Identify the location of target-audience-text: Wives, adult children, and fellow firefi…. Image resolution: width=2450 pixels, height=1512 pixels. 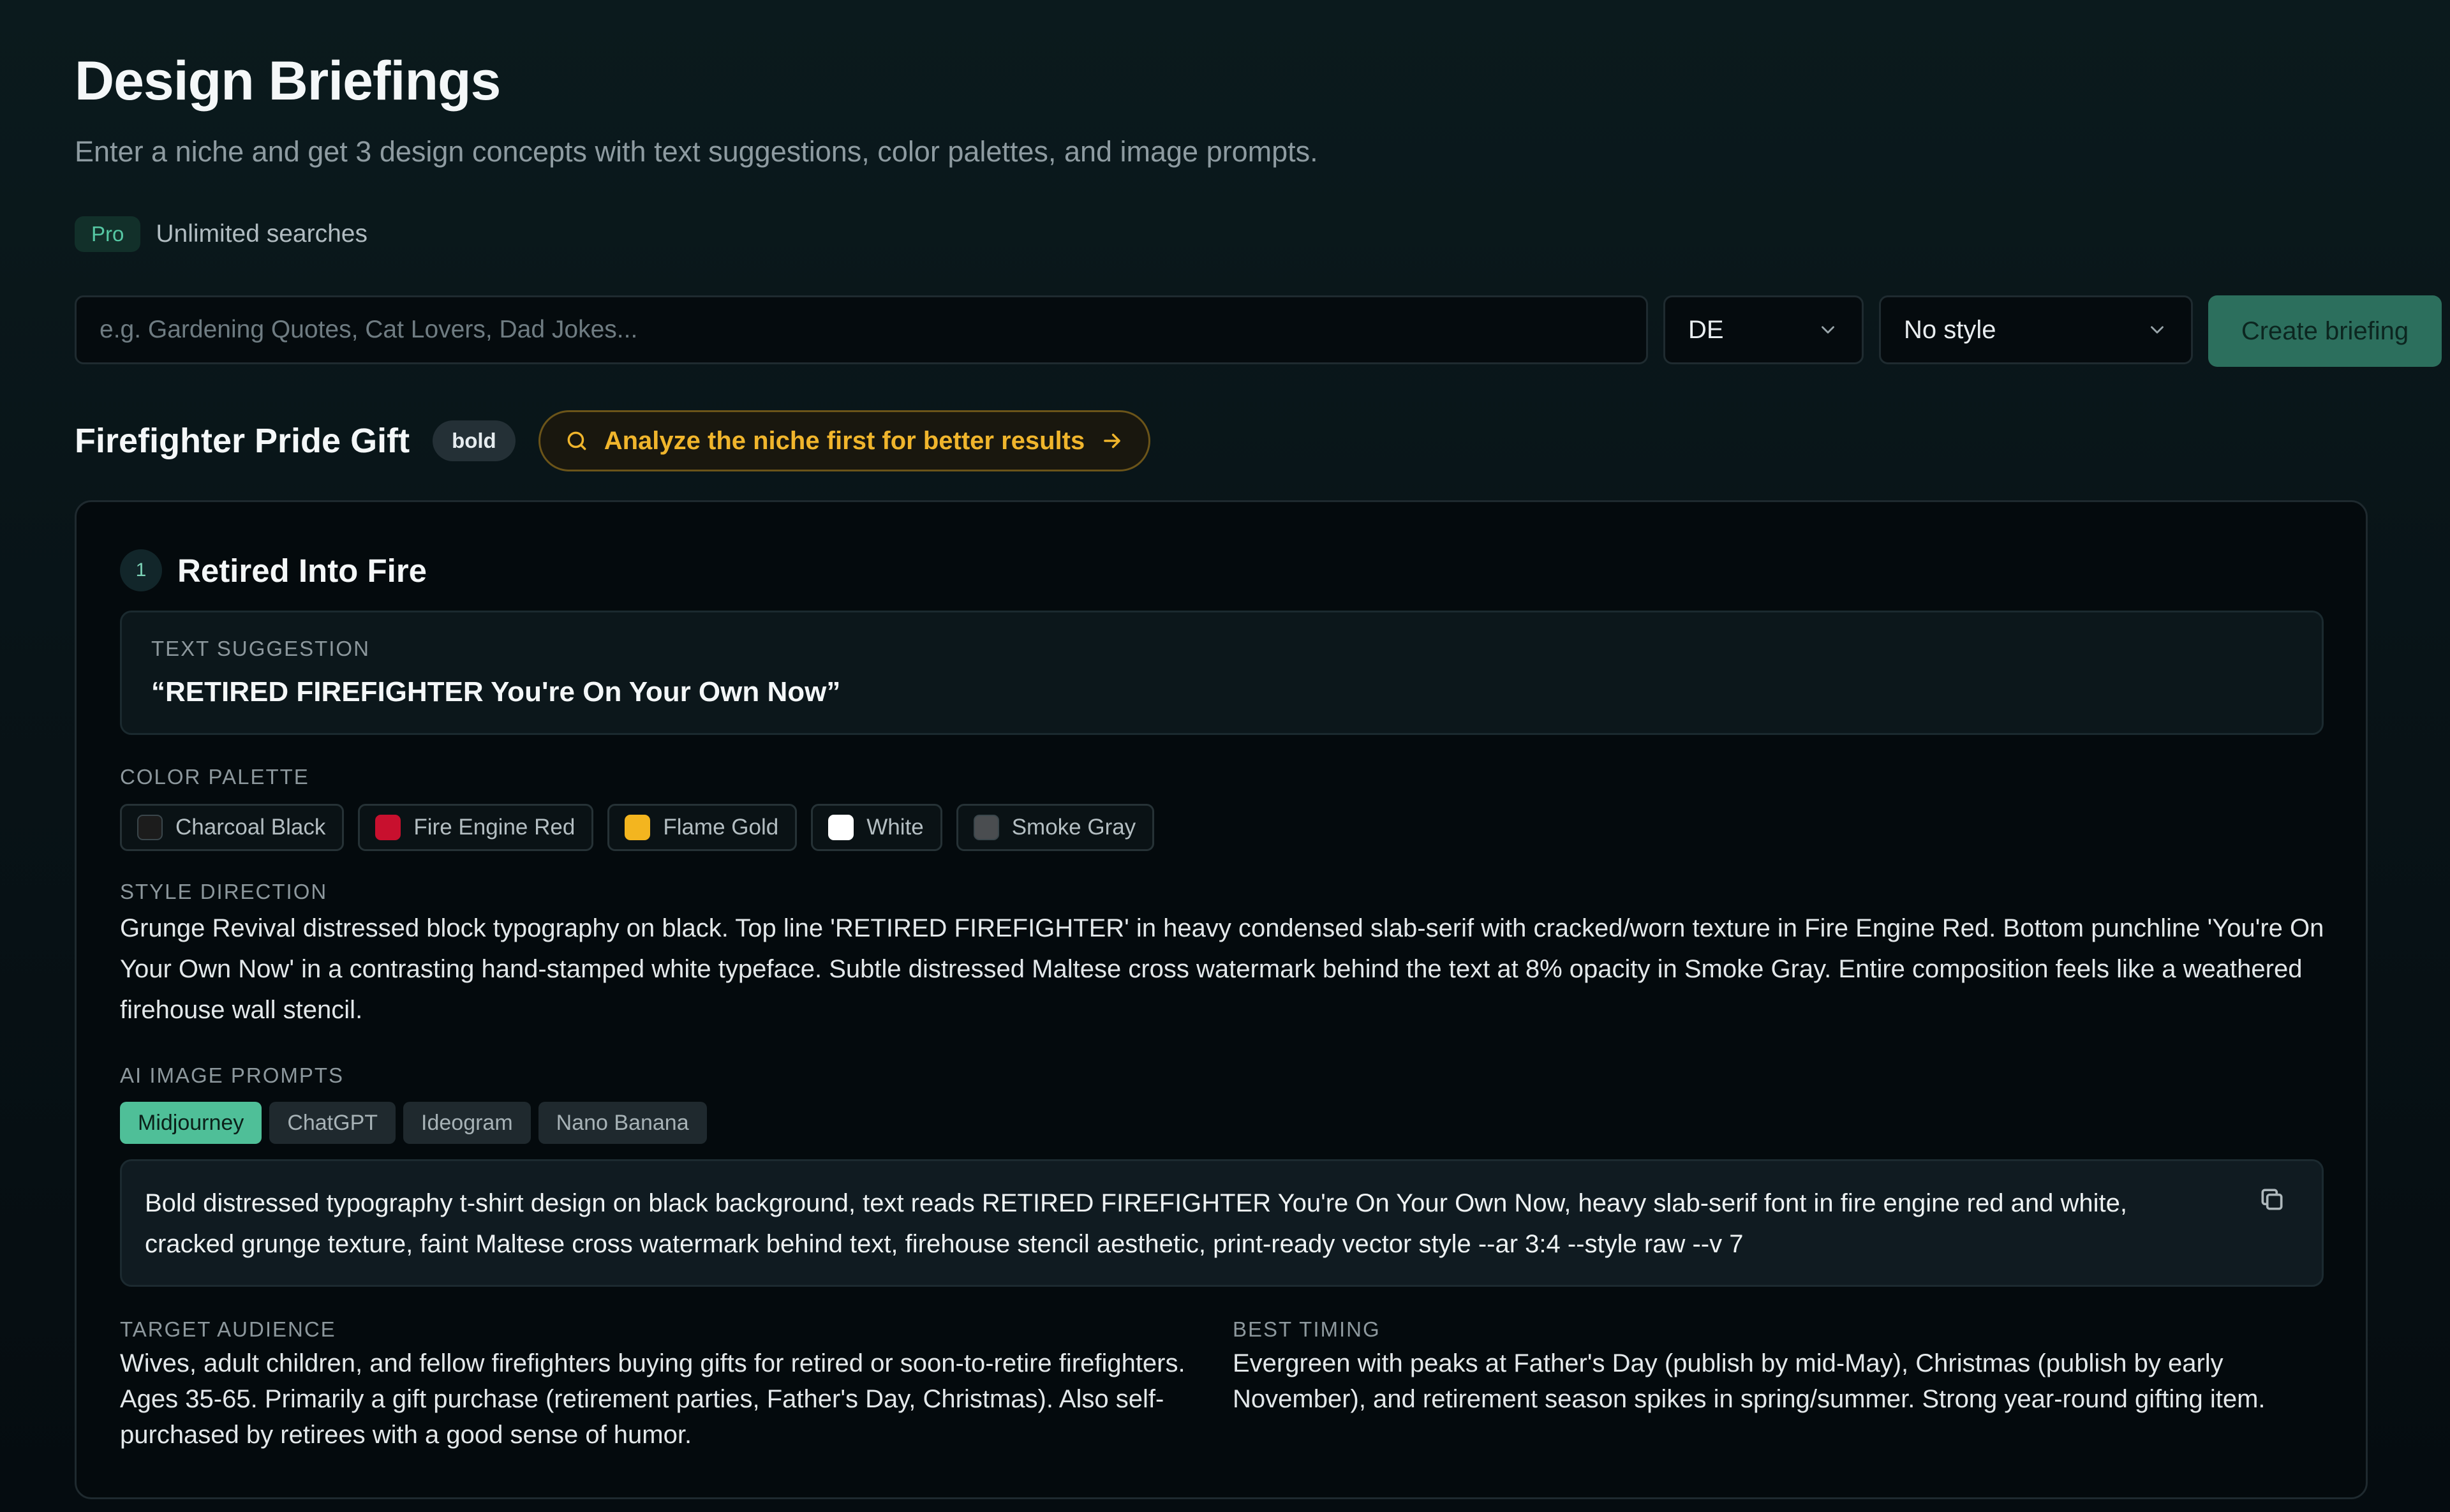
(652, 1399).